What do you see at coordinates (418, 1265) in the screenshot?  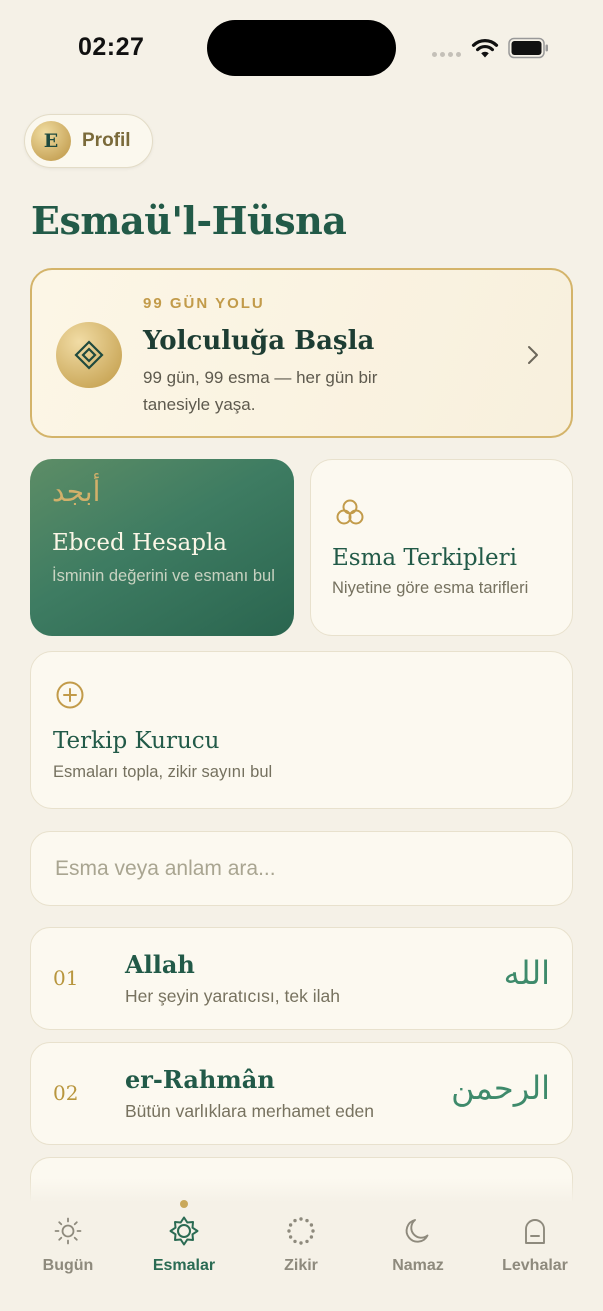 I see `tab-label: Namaz` at bounding box center [418, 1265].